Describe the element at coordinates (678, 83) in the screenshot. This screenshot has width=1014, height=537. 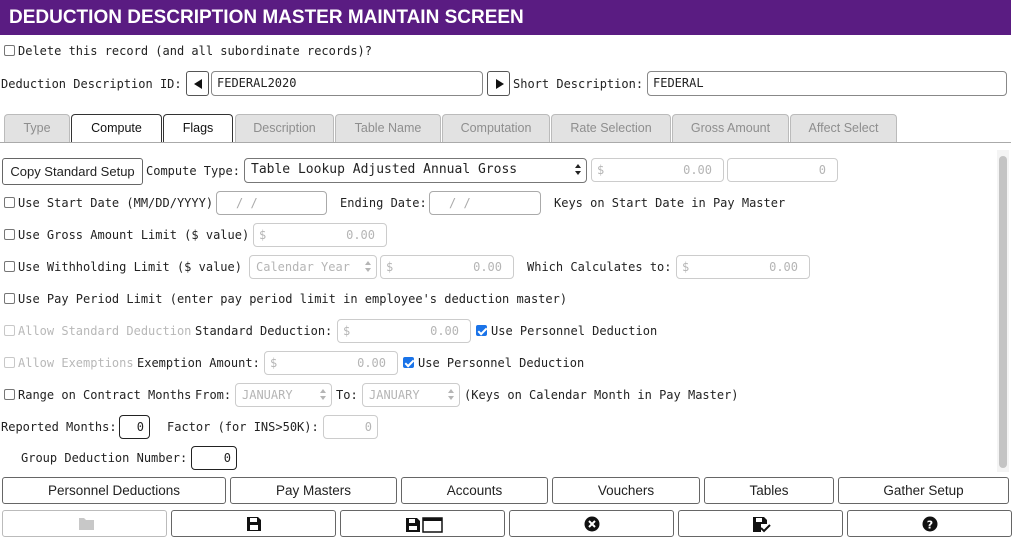
I see `short-description-value: FEDERAL` at that location.